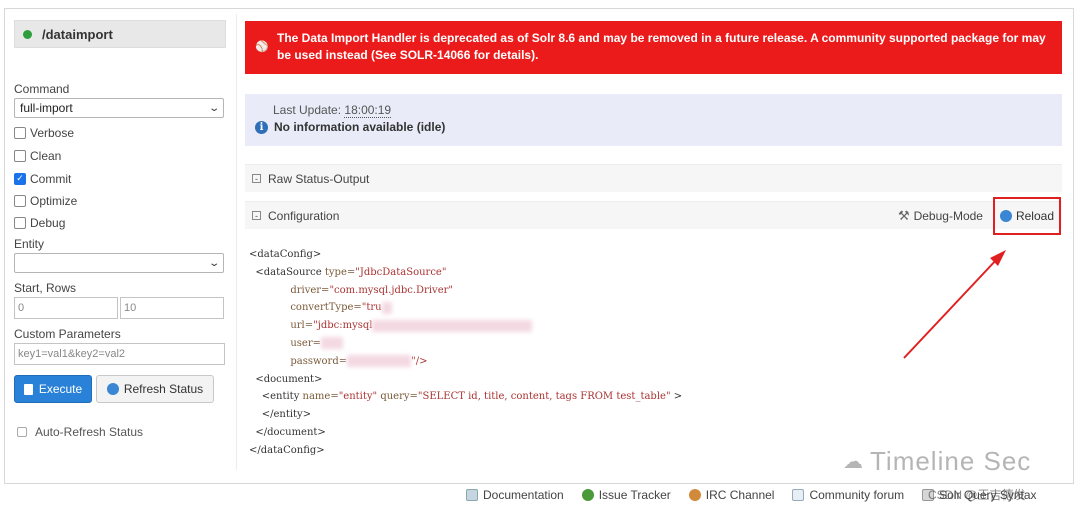 The width and height of the screenshot is (1080, 508). I want to click on documentation-label: Documentation, so click(523, 495).